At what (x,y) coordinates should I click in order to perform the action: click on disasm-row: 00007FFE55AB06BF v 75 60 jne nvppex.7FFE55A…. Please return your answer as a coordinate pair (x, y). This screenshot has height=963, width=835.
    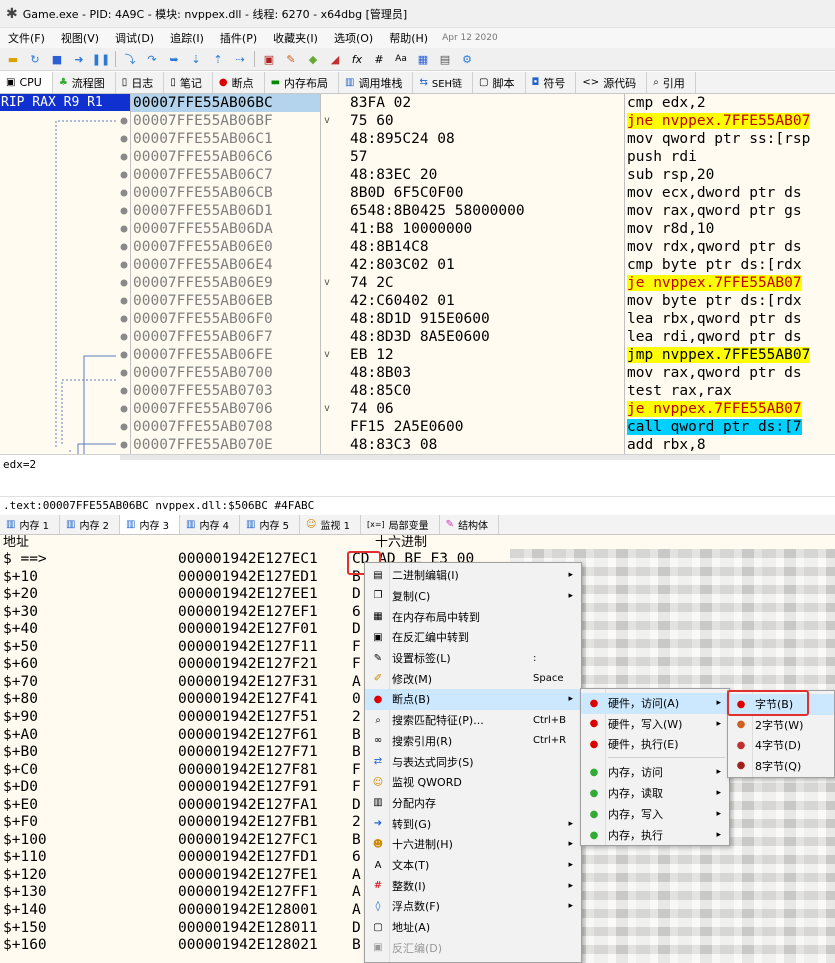
    Looking at the image, I should click on (482, 121).